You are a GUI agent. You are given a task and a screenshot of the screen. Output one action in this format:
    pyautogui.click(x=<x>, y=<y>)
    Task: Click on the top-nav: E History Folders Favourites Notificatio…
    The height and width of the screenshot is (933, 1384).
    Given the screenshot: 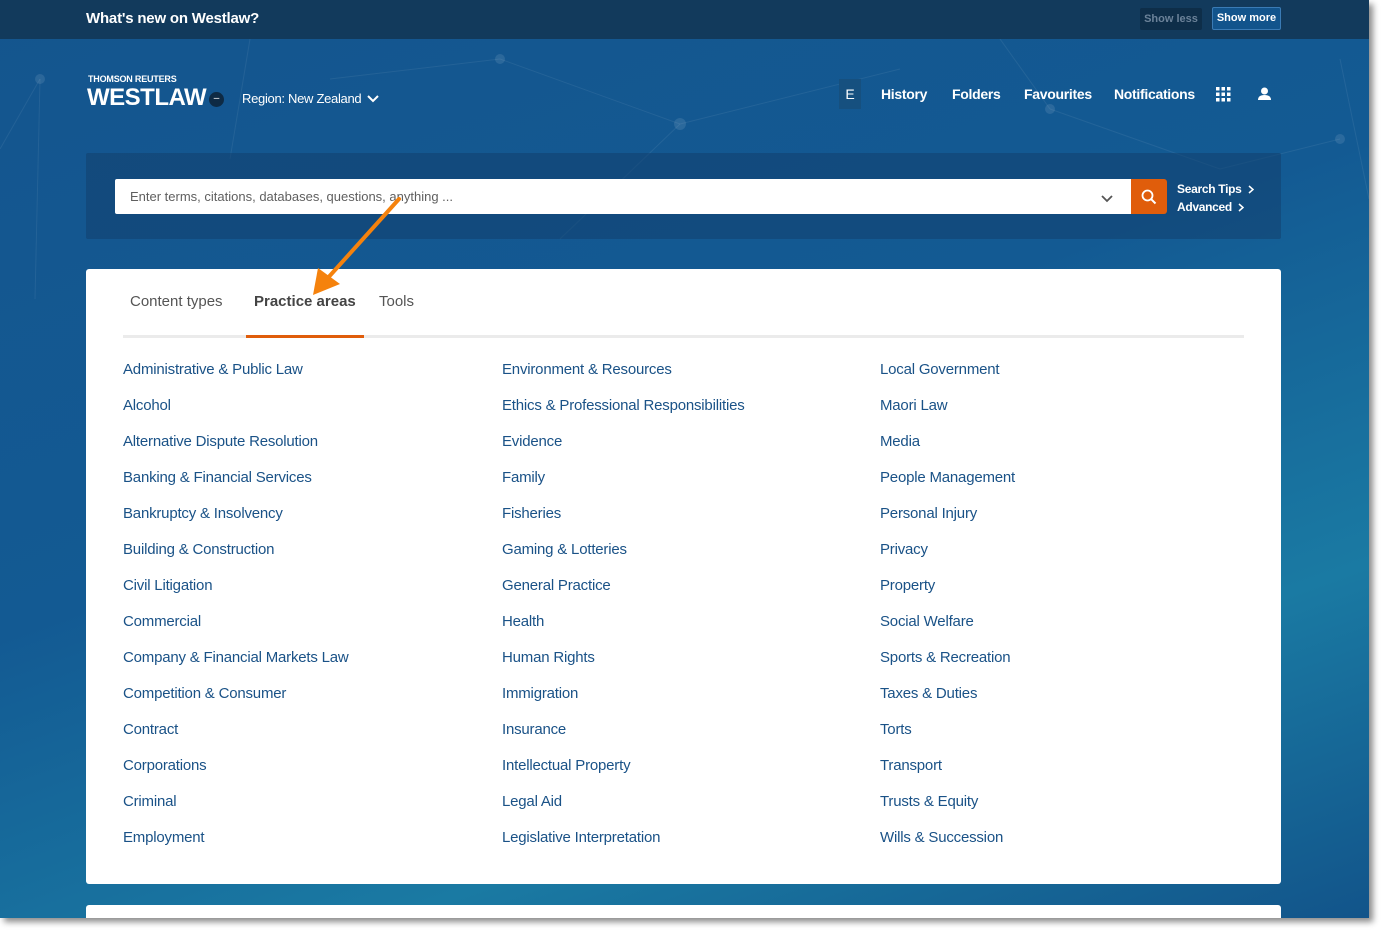 What is the action you would take?
    pyautogui.click(x=684, y=94)
    